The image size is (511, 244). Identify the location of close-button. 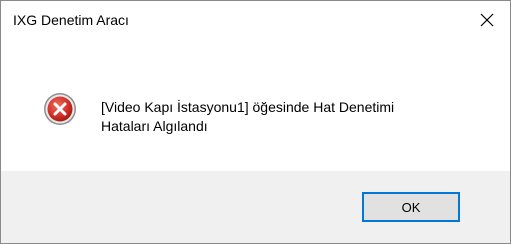
(487, 20).